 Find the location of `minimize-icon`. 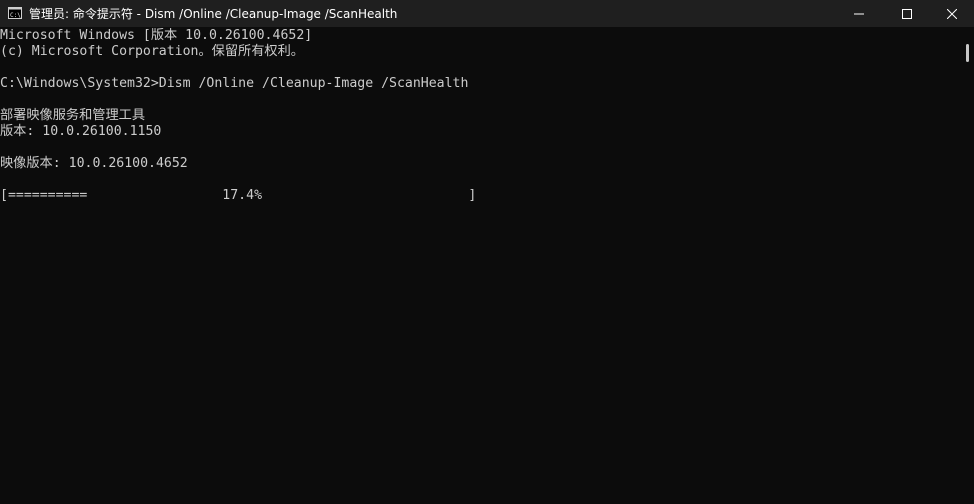

minimize-icon is located at coordinates (859, 14).